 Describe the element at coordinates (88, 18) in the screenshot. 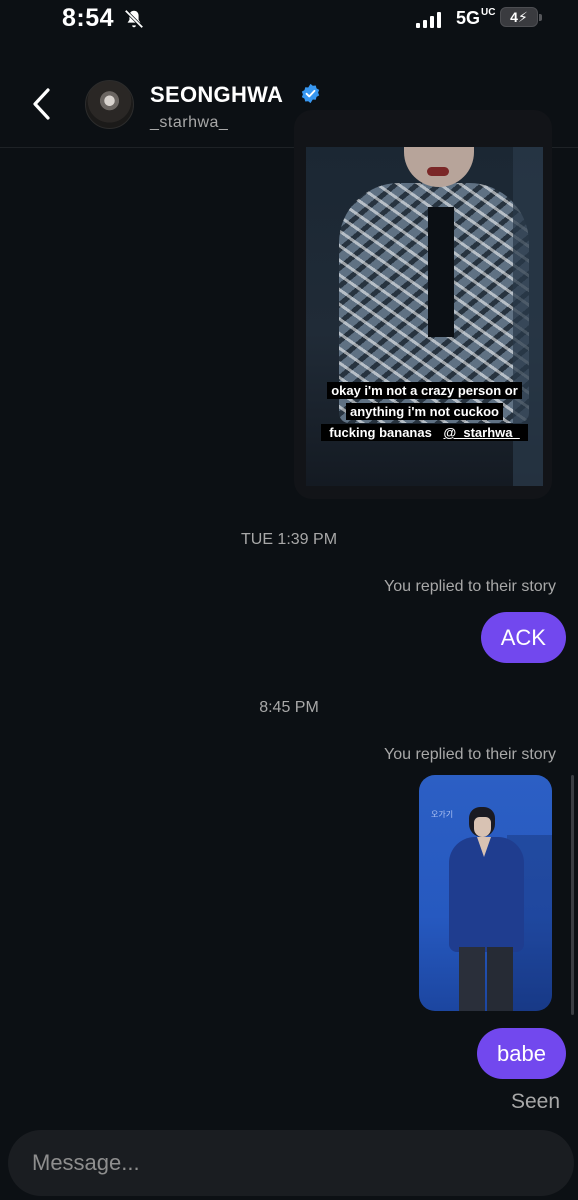

I see `status-time: 8:54` at that location.